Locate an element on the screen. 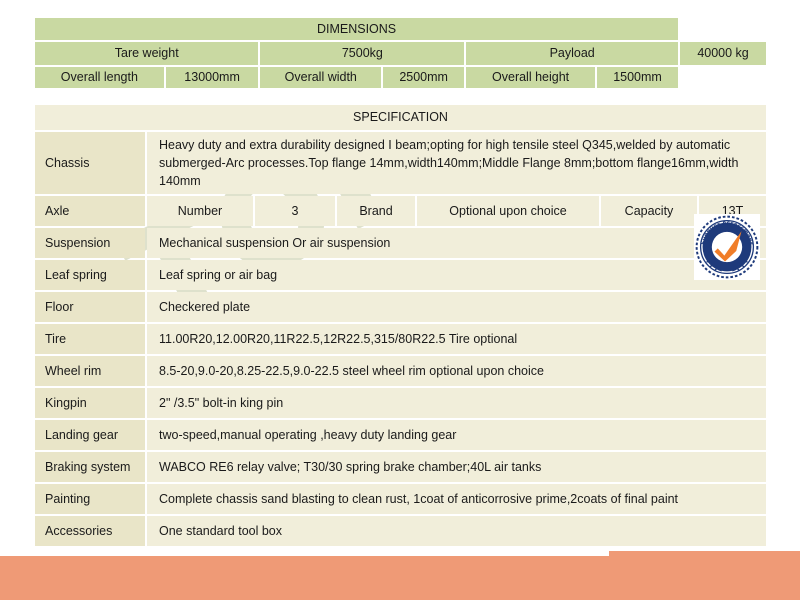 The width and height of the screenshot is (800, 600). table-row: Accessories One standard tool box is located at coordinates (400, 531).